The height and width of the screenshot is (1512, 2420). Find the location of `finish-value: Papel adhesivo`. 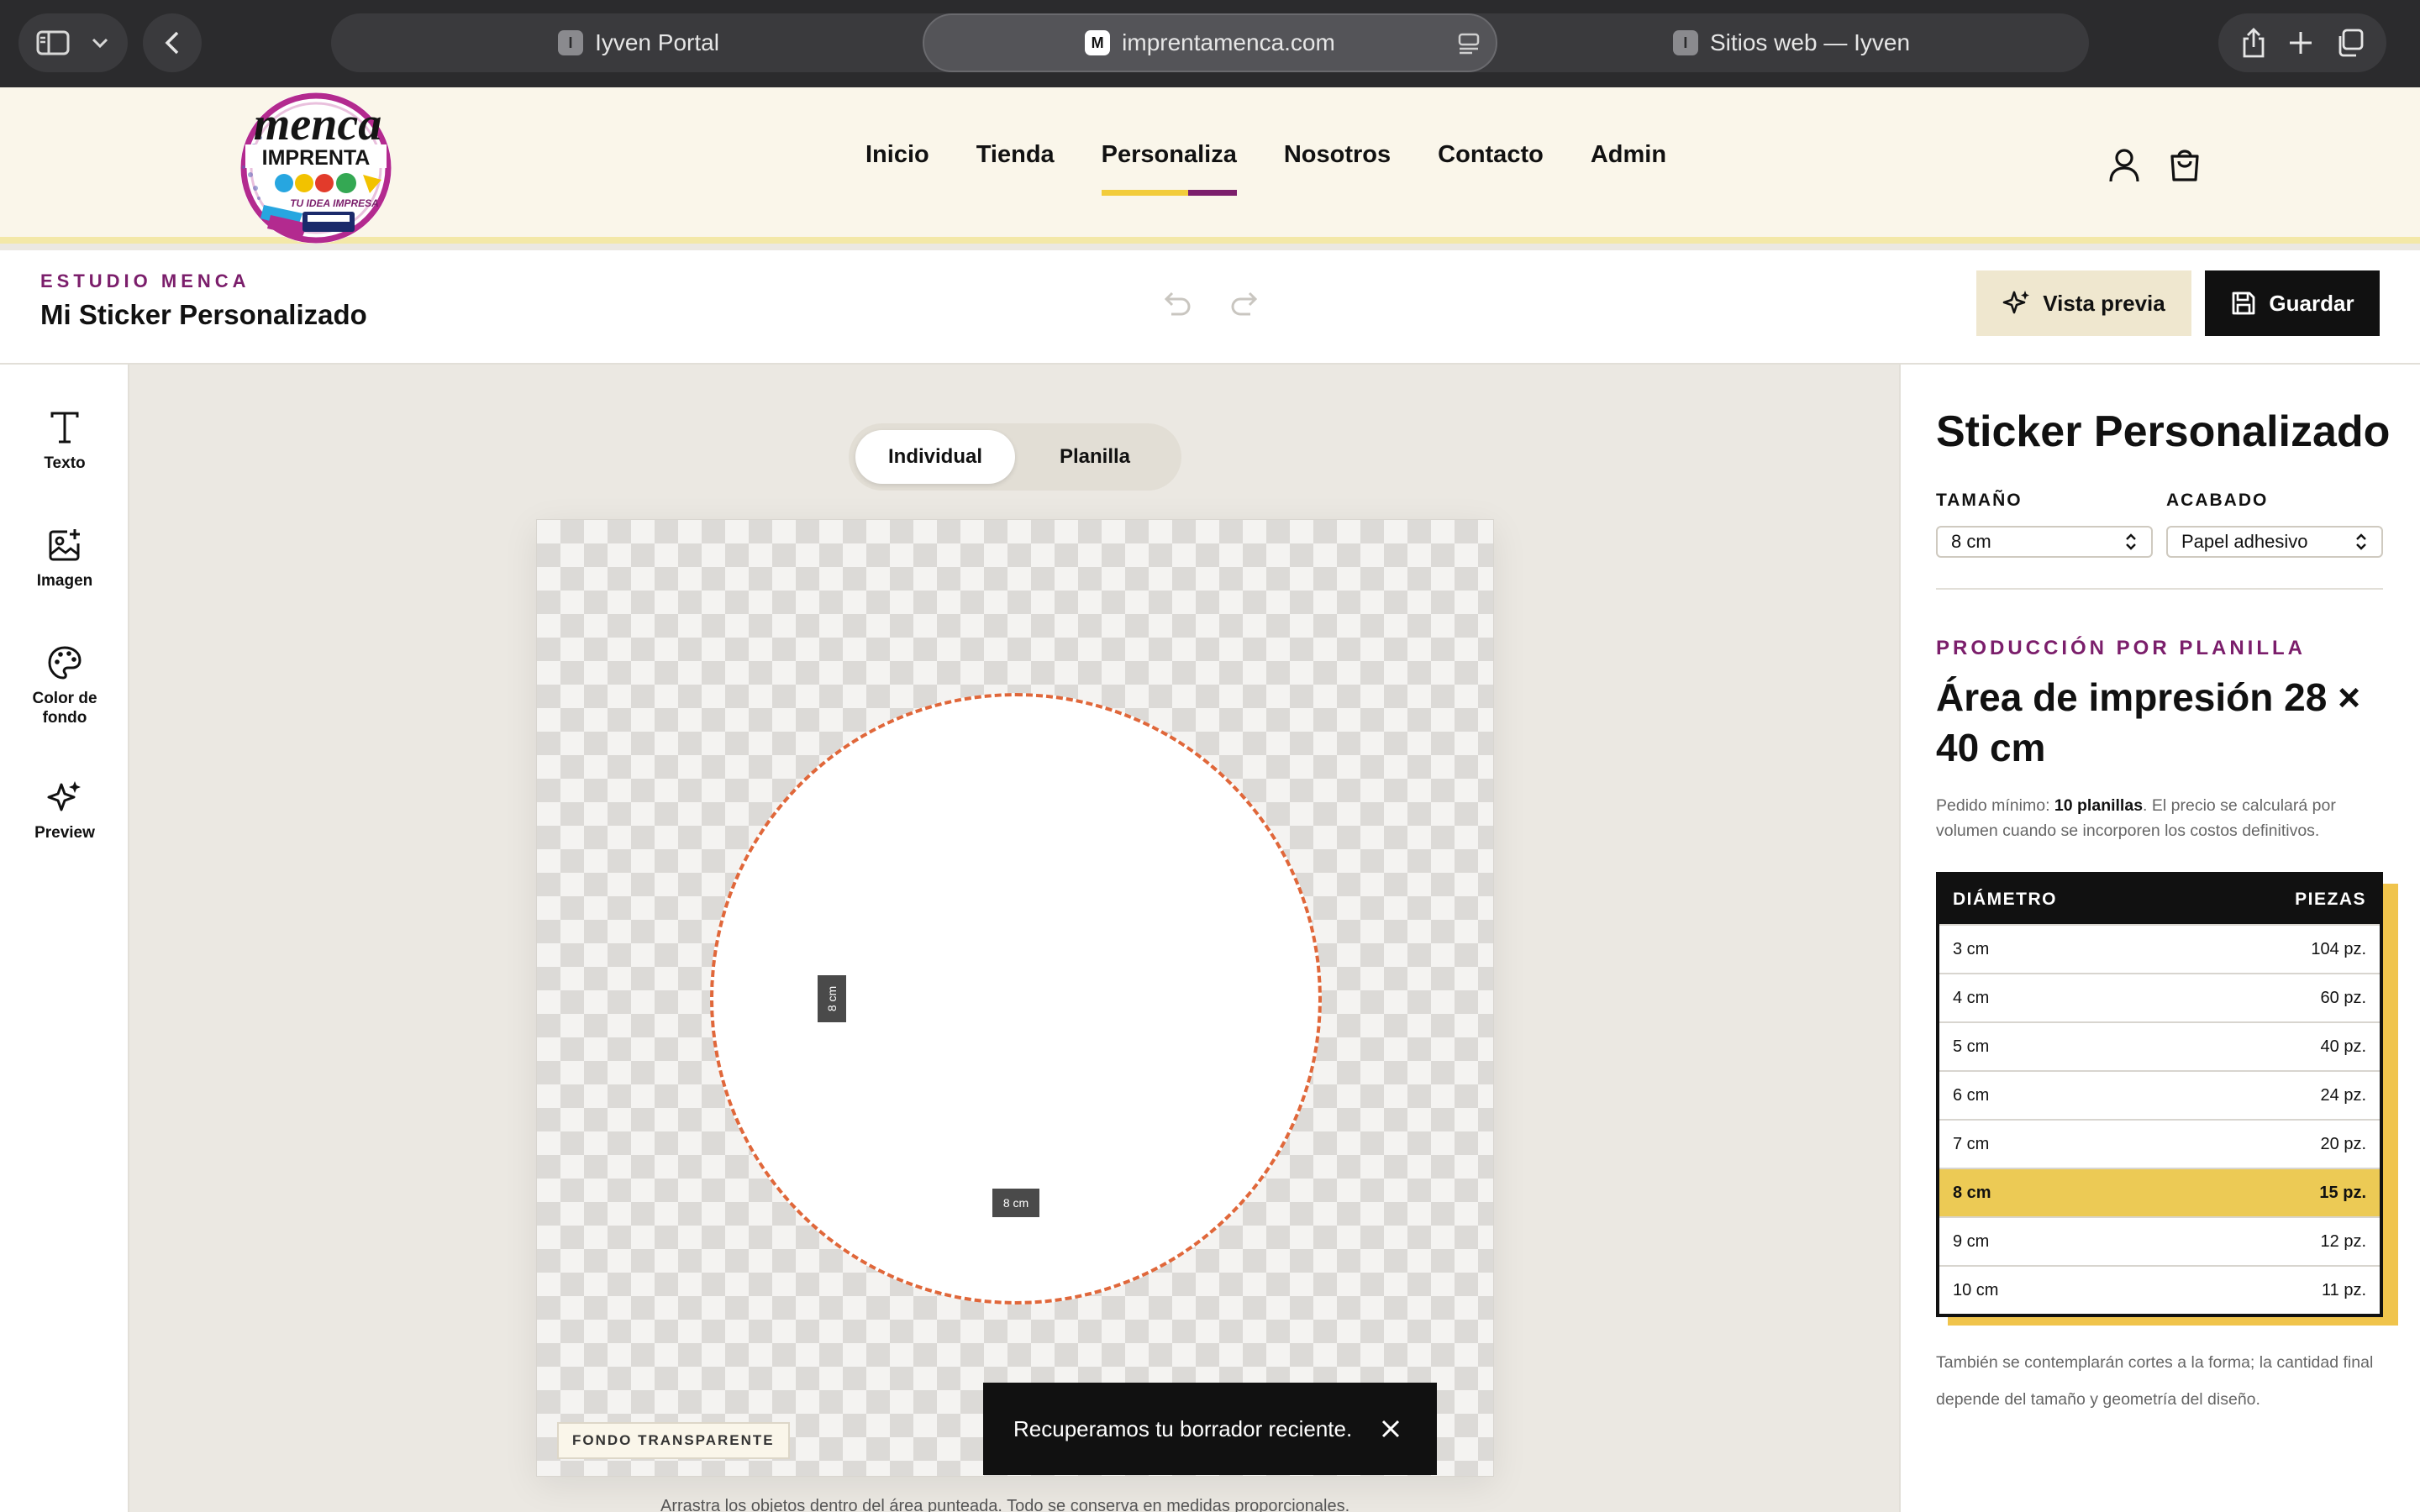

finish-value: Papel adhesivo is located at coordinates (2244, 541).